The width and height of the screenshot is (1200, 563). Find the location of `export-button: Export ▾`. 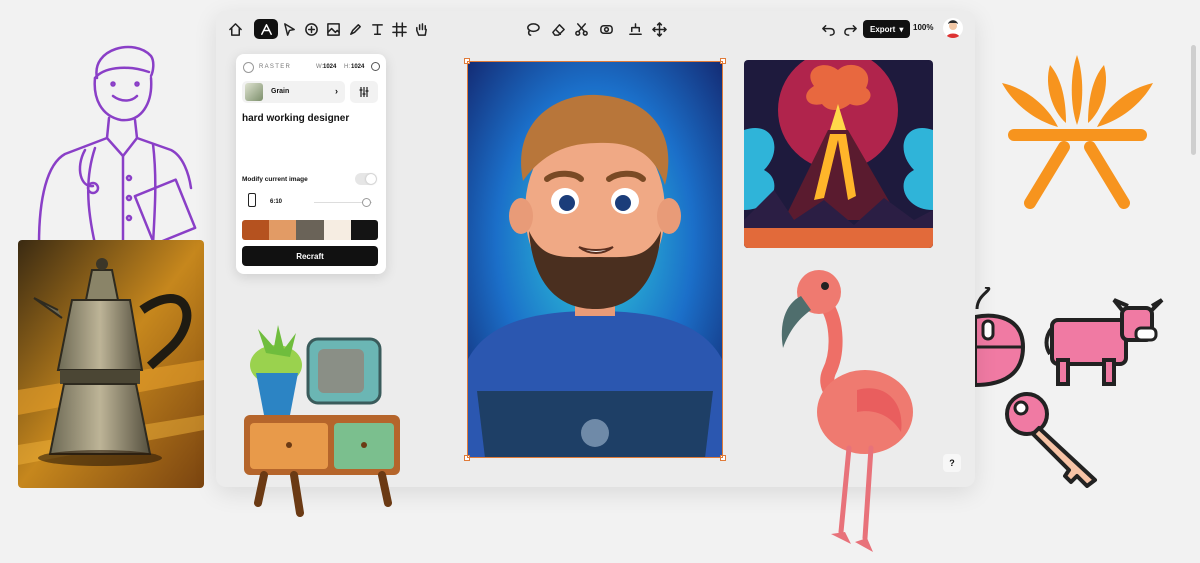

export-button: Export ▾ is located at coordinates (887, 29).